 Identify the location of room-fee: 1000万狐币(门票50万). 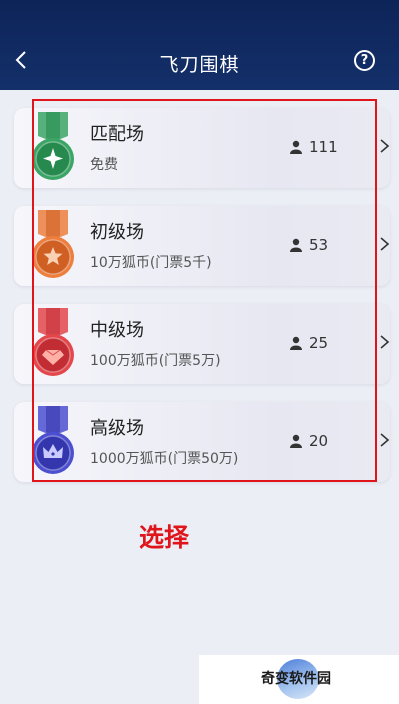
(164, 459).